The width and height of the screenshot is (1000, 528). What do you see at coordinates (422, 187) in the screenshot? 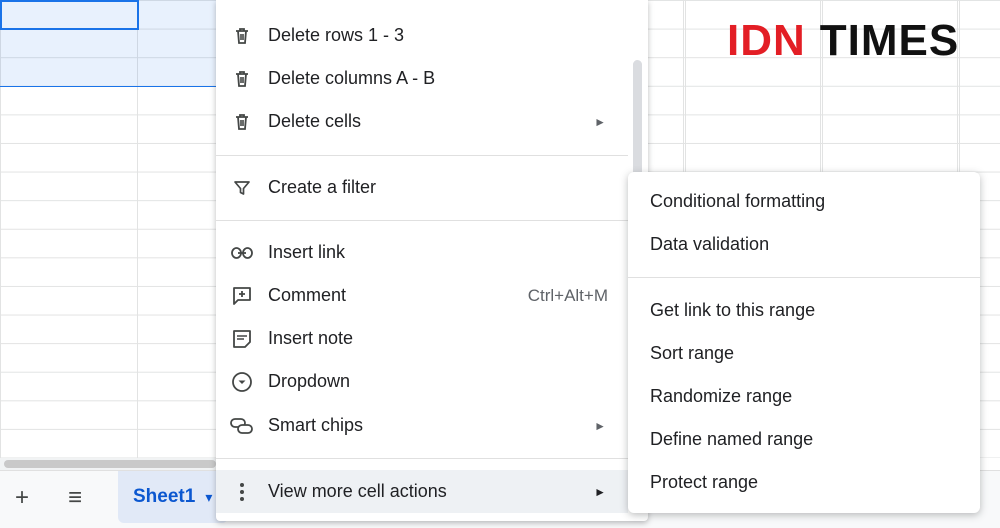
I see `menu-item-create-filter: Create a filter` at bounding box center [422, 187].